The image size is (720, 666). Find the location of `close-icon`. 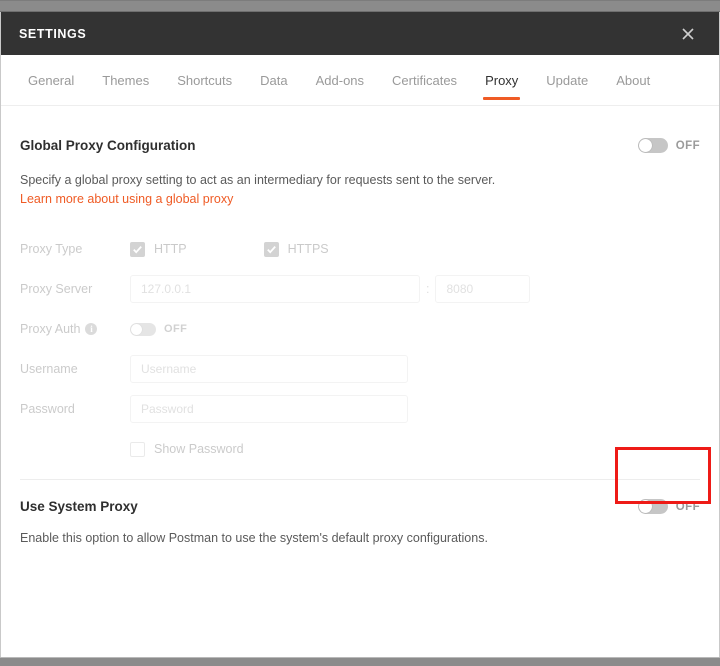

close-icon is located at coordinates (688, 34).